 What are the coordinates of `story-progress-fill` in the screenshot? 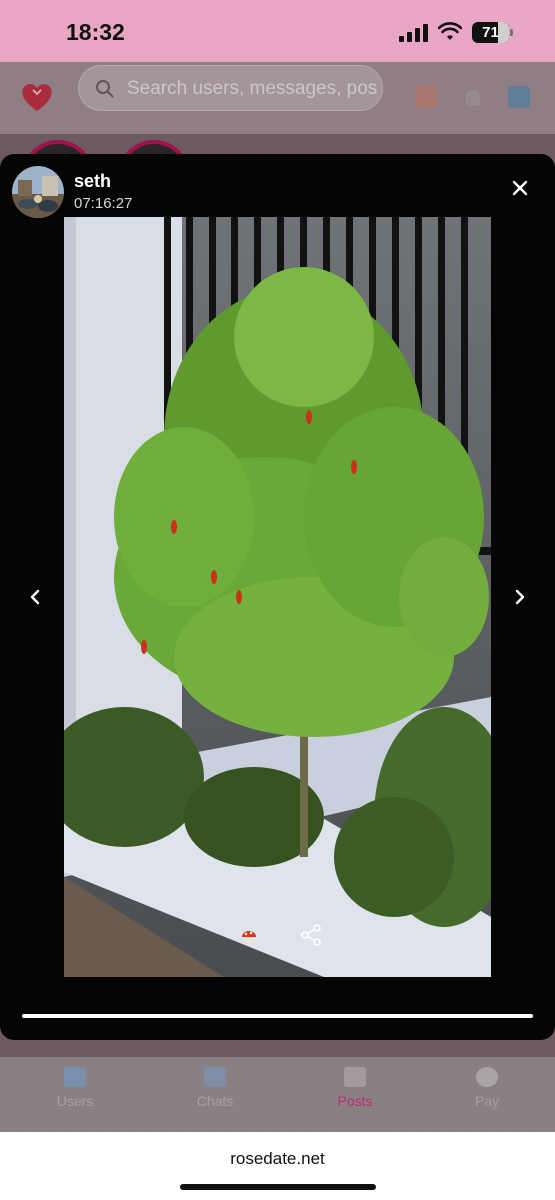 It's located at (277, 1016).